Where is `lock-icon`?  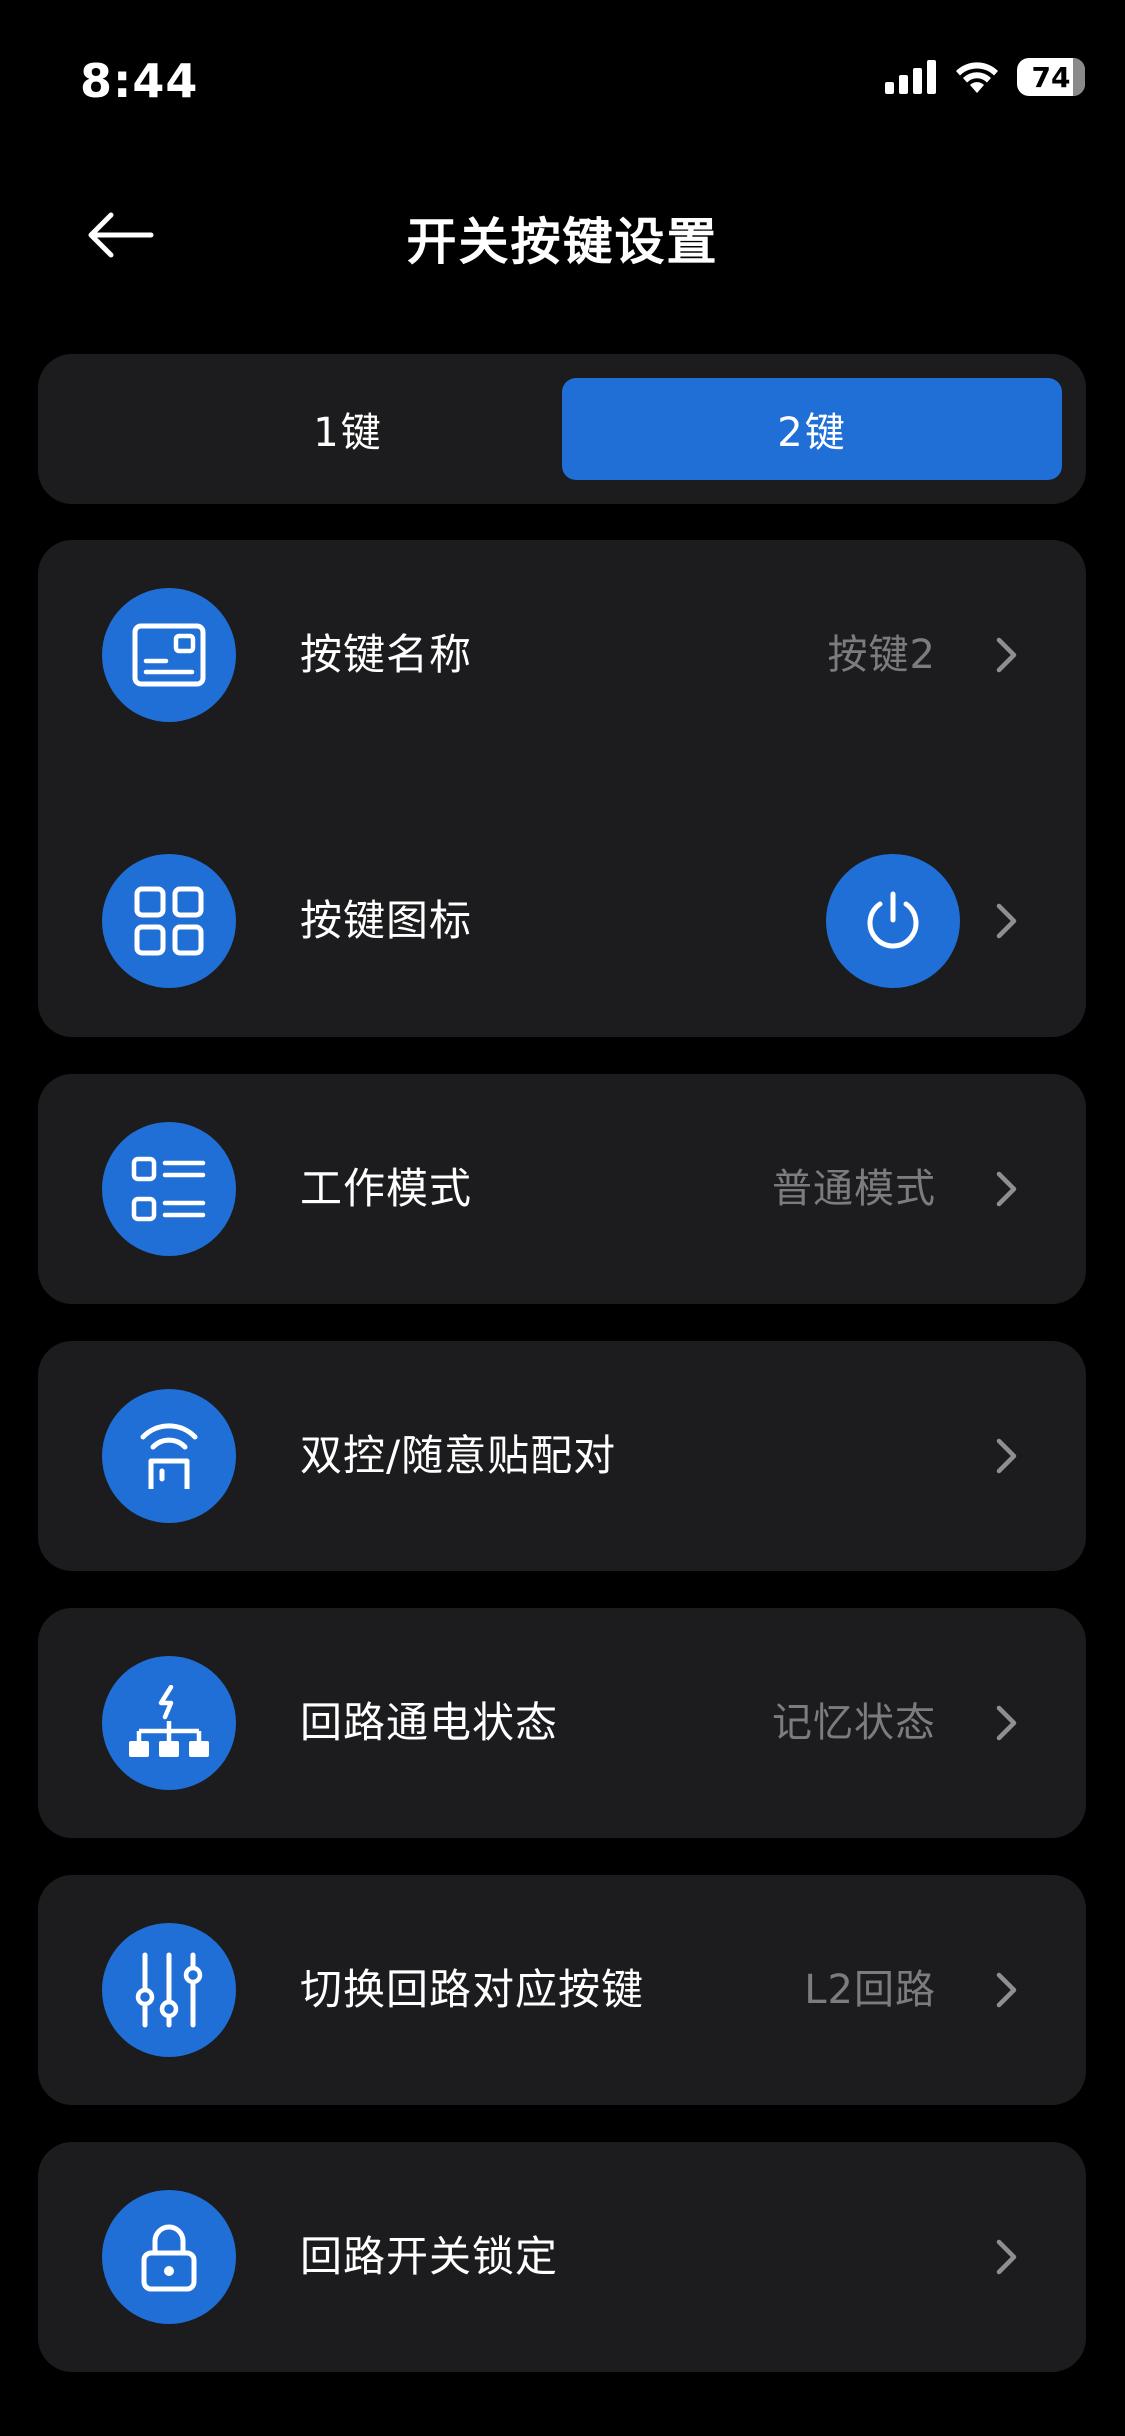
lock-icon is located at coordinates (169, 2257).